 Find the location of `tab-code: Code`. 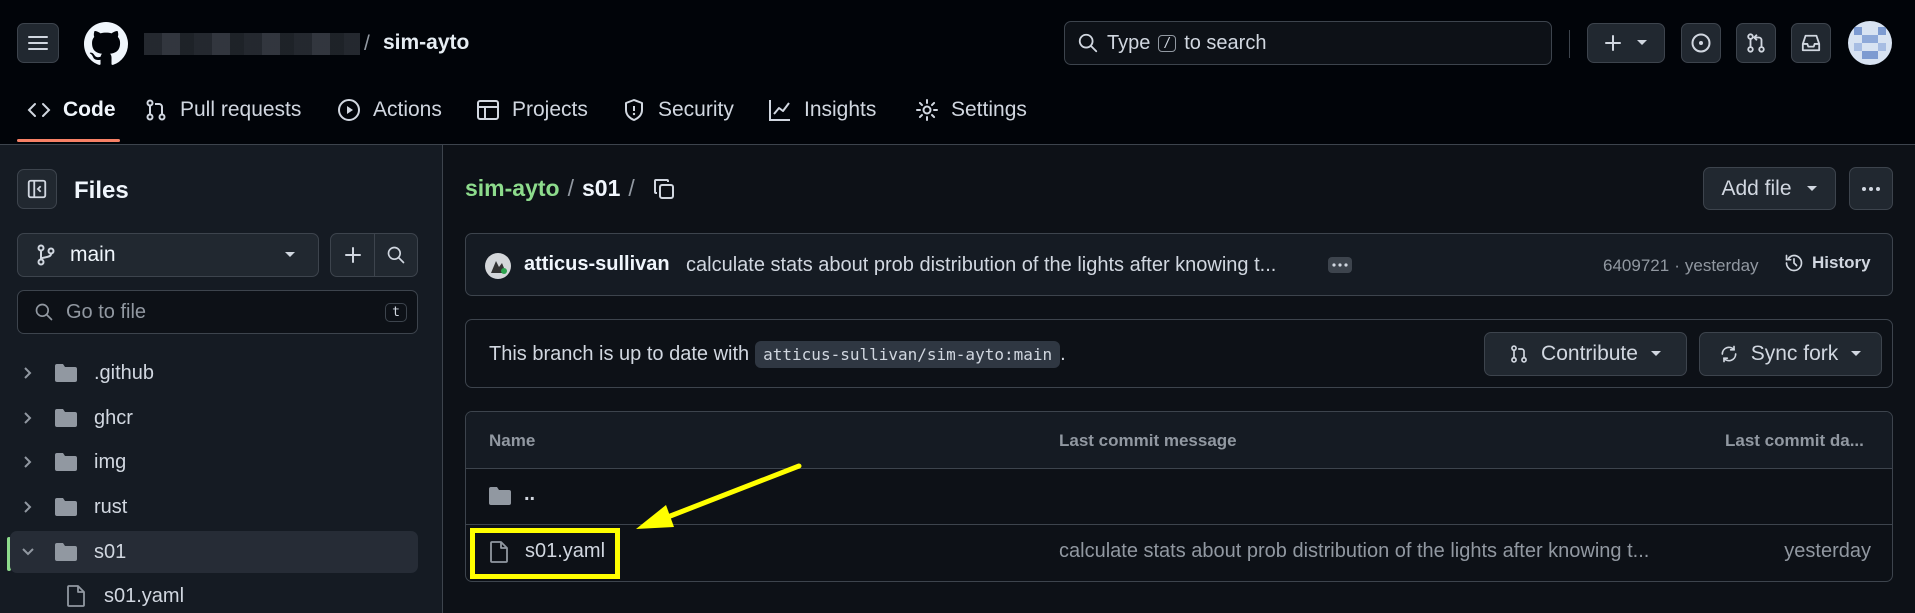

tab-code: Code is located at coordinates (71, 110).